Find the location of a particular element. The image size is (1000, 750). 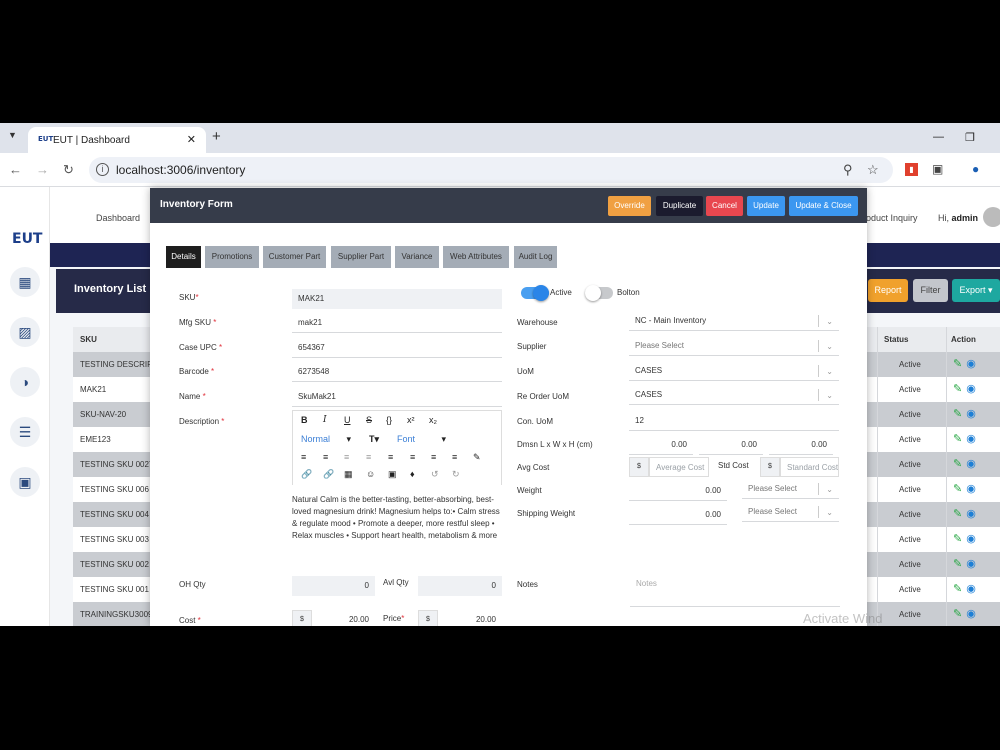

tab-customer-part: Customer Part is located at coordinates (294, 257).